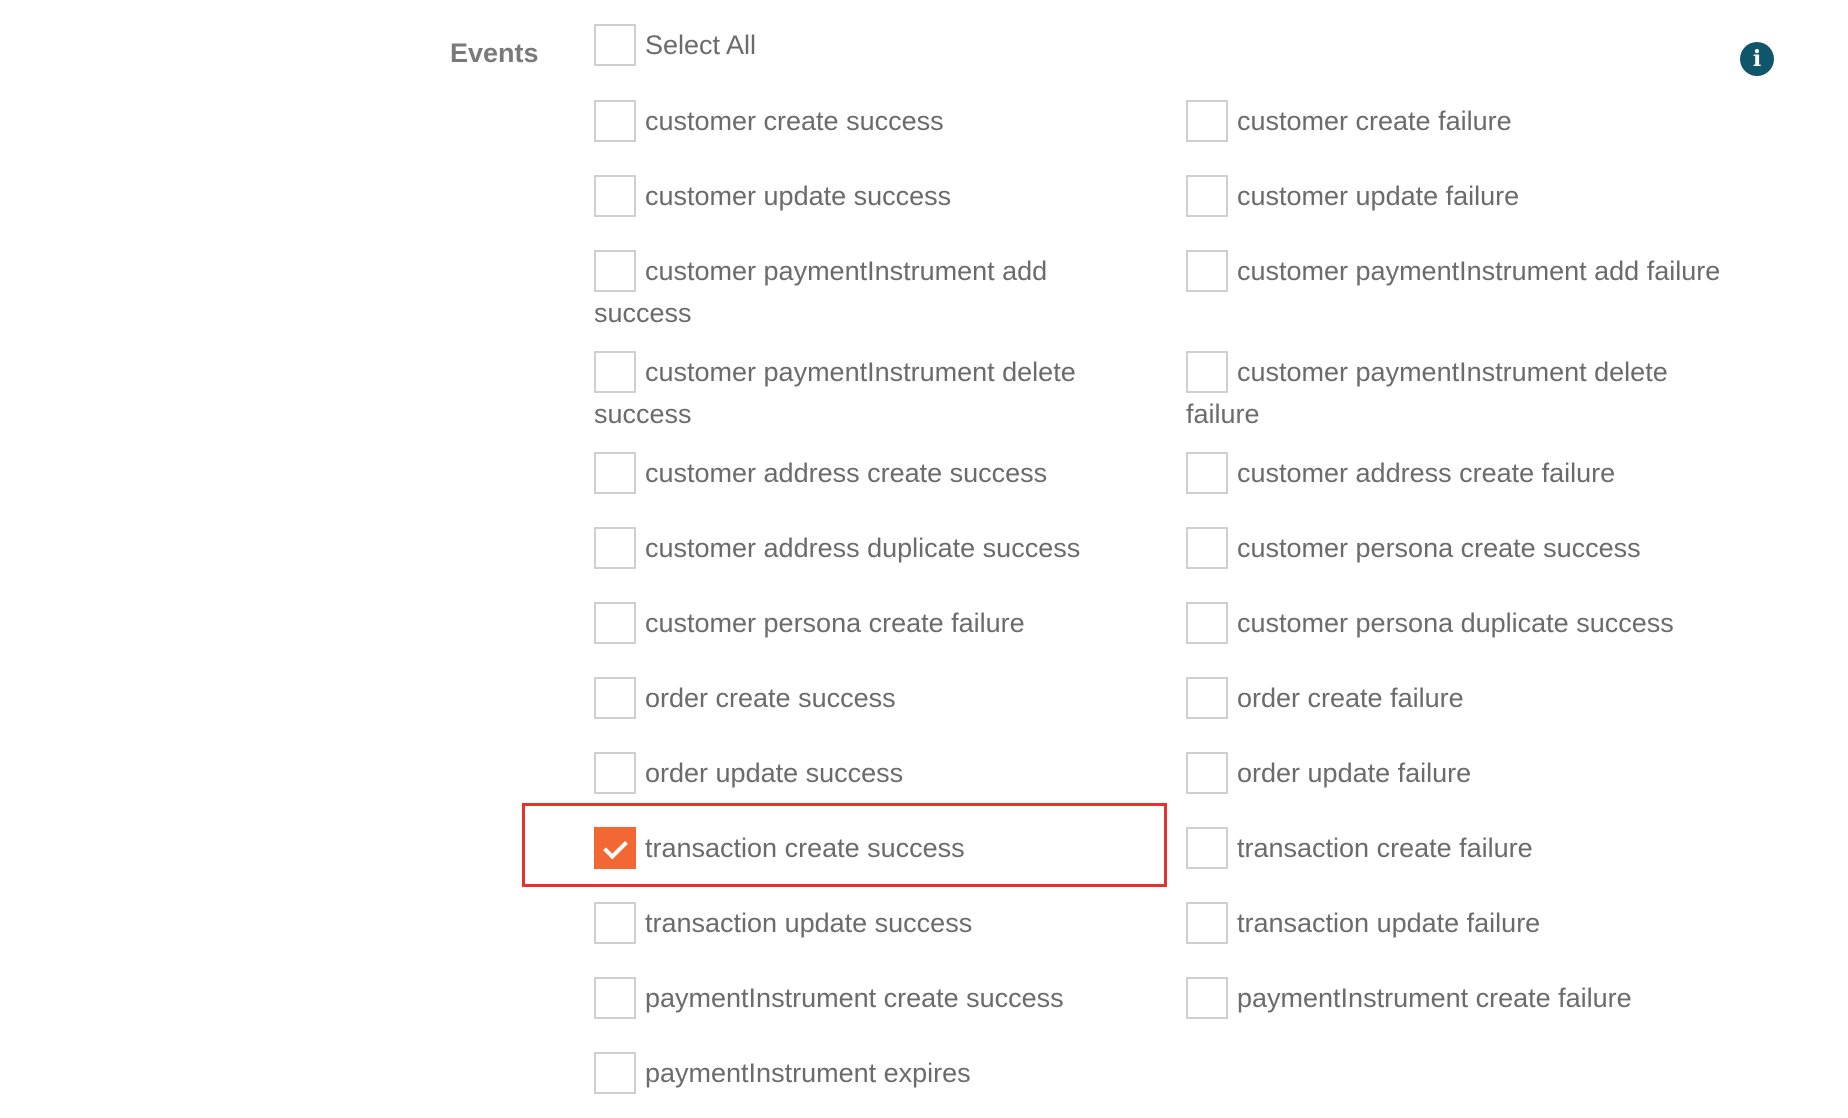  I want to click on event-checkbox-row: customer persona create failure, so click(866, 623).